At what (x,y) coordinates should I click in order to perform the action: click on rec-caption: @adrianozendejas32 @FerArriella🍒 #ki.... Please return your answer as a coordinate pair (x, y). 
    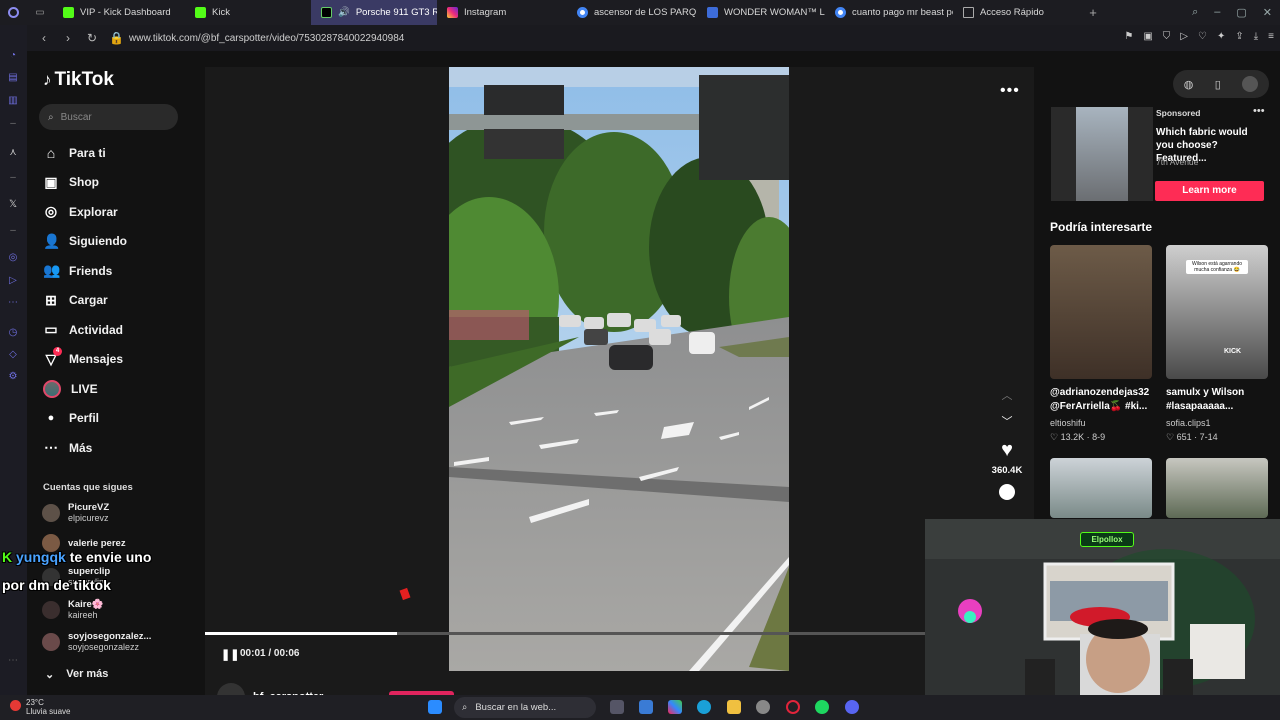
    Looking at the image, I should click on (1106, 400).